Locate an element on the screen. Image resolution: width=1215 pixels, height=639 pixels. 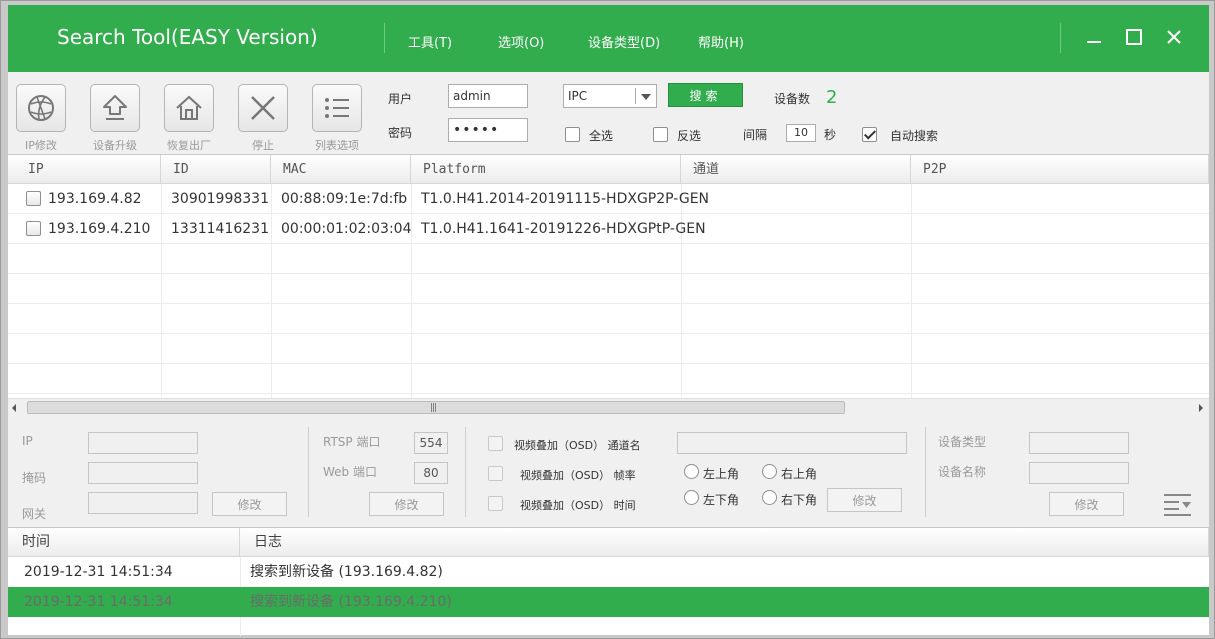
menu-options: 选项(O) is located at coordinates (521, 41).